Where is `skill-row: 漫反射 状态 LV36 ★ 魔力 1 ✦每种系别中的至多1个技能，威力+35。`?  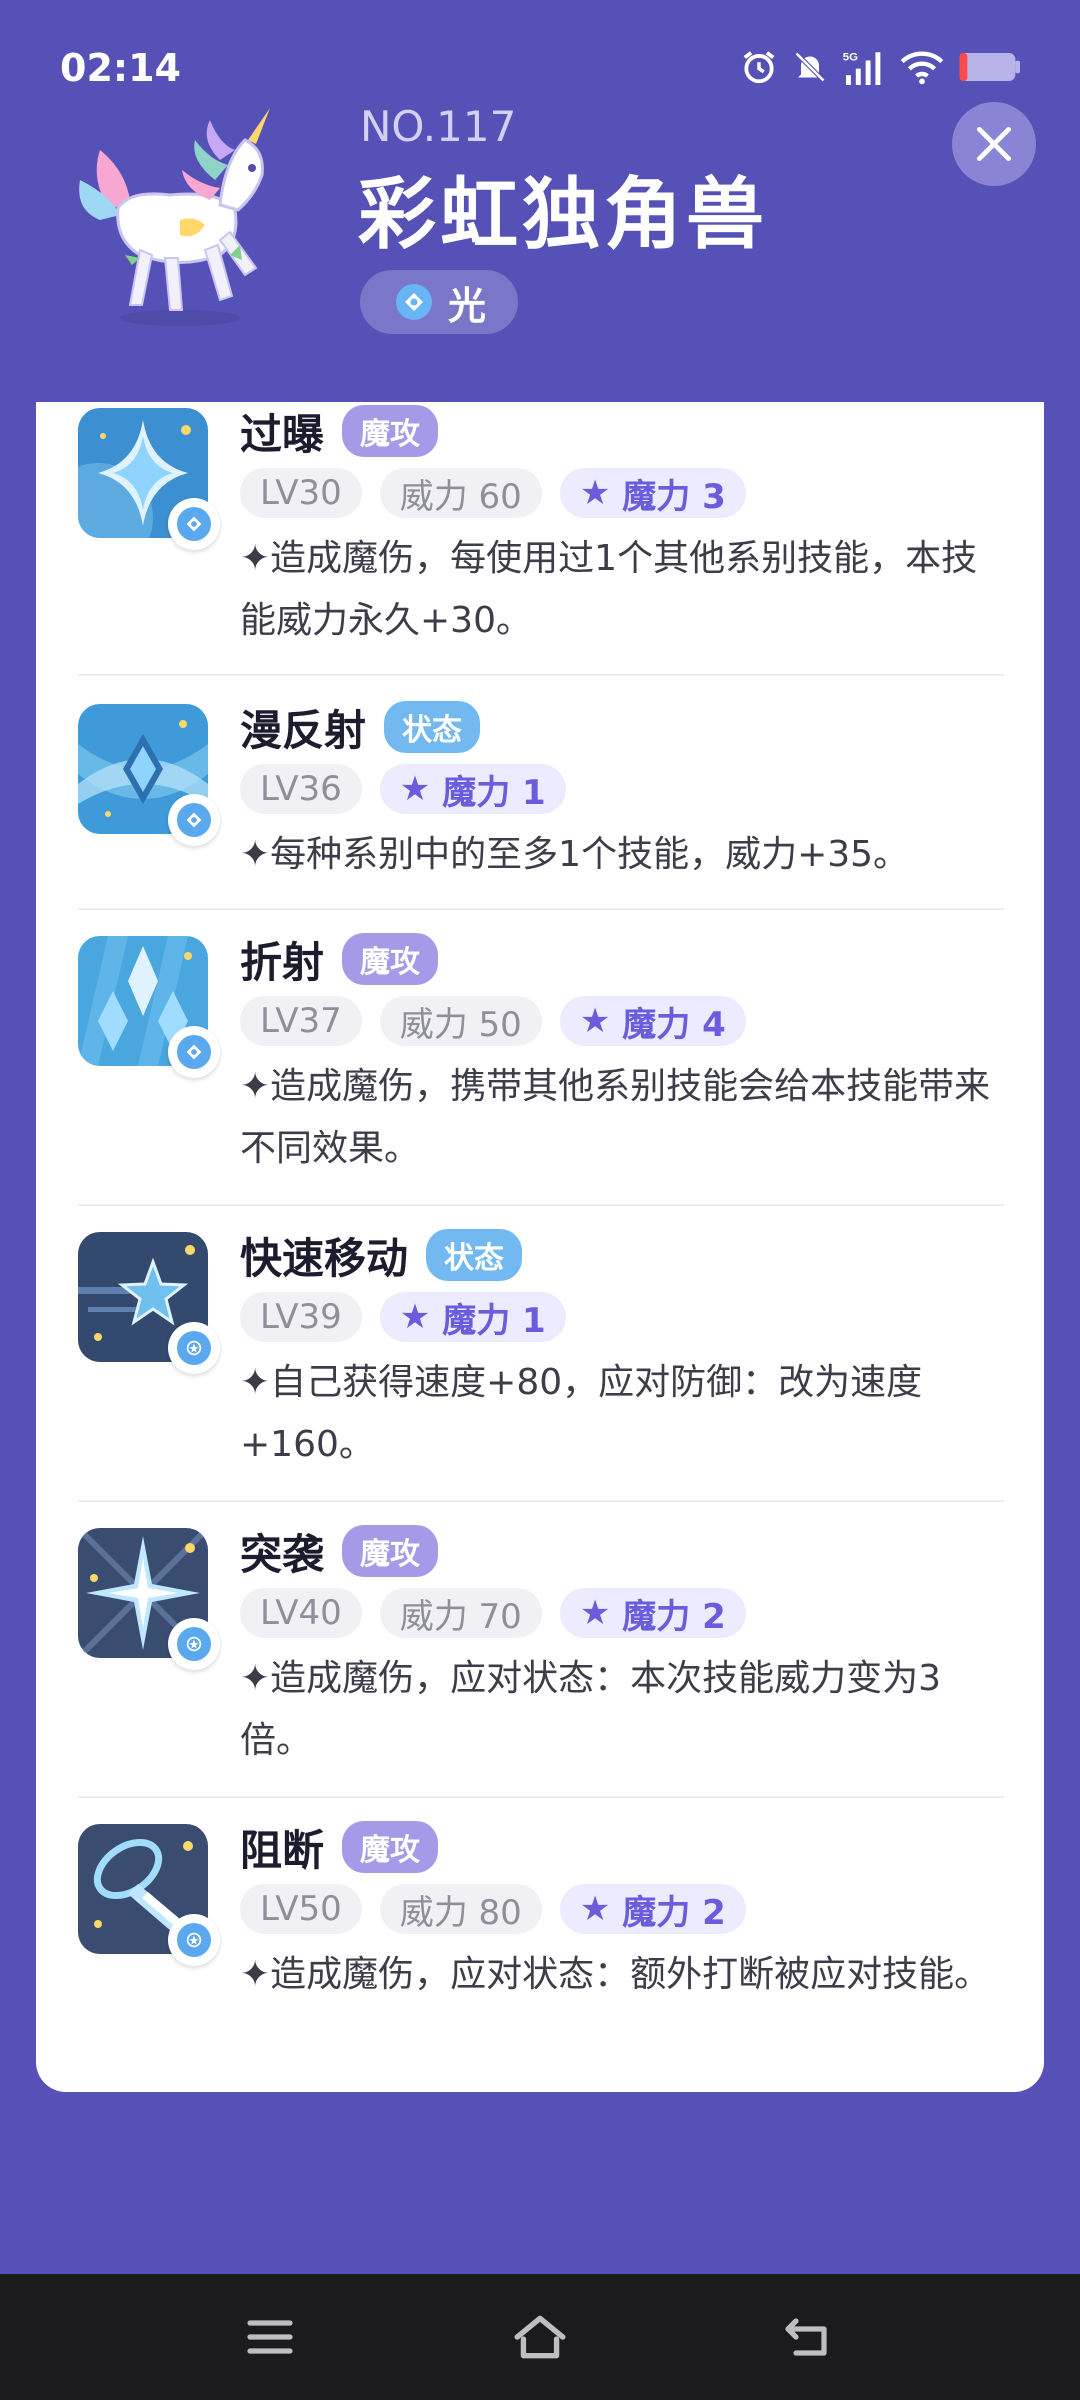 skill-row: 漫反射 状态 LV36 ★ 魔力 1 ✦每种系别中的至多1个技能，威力+35。 is located at coordinates (541, 793).